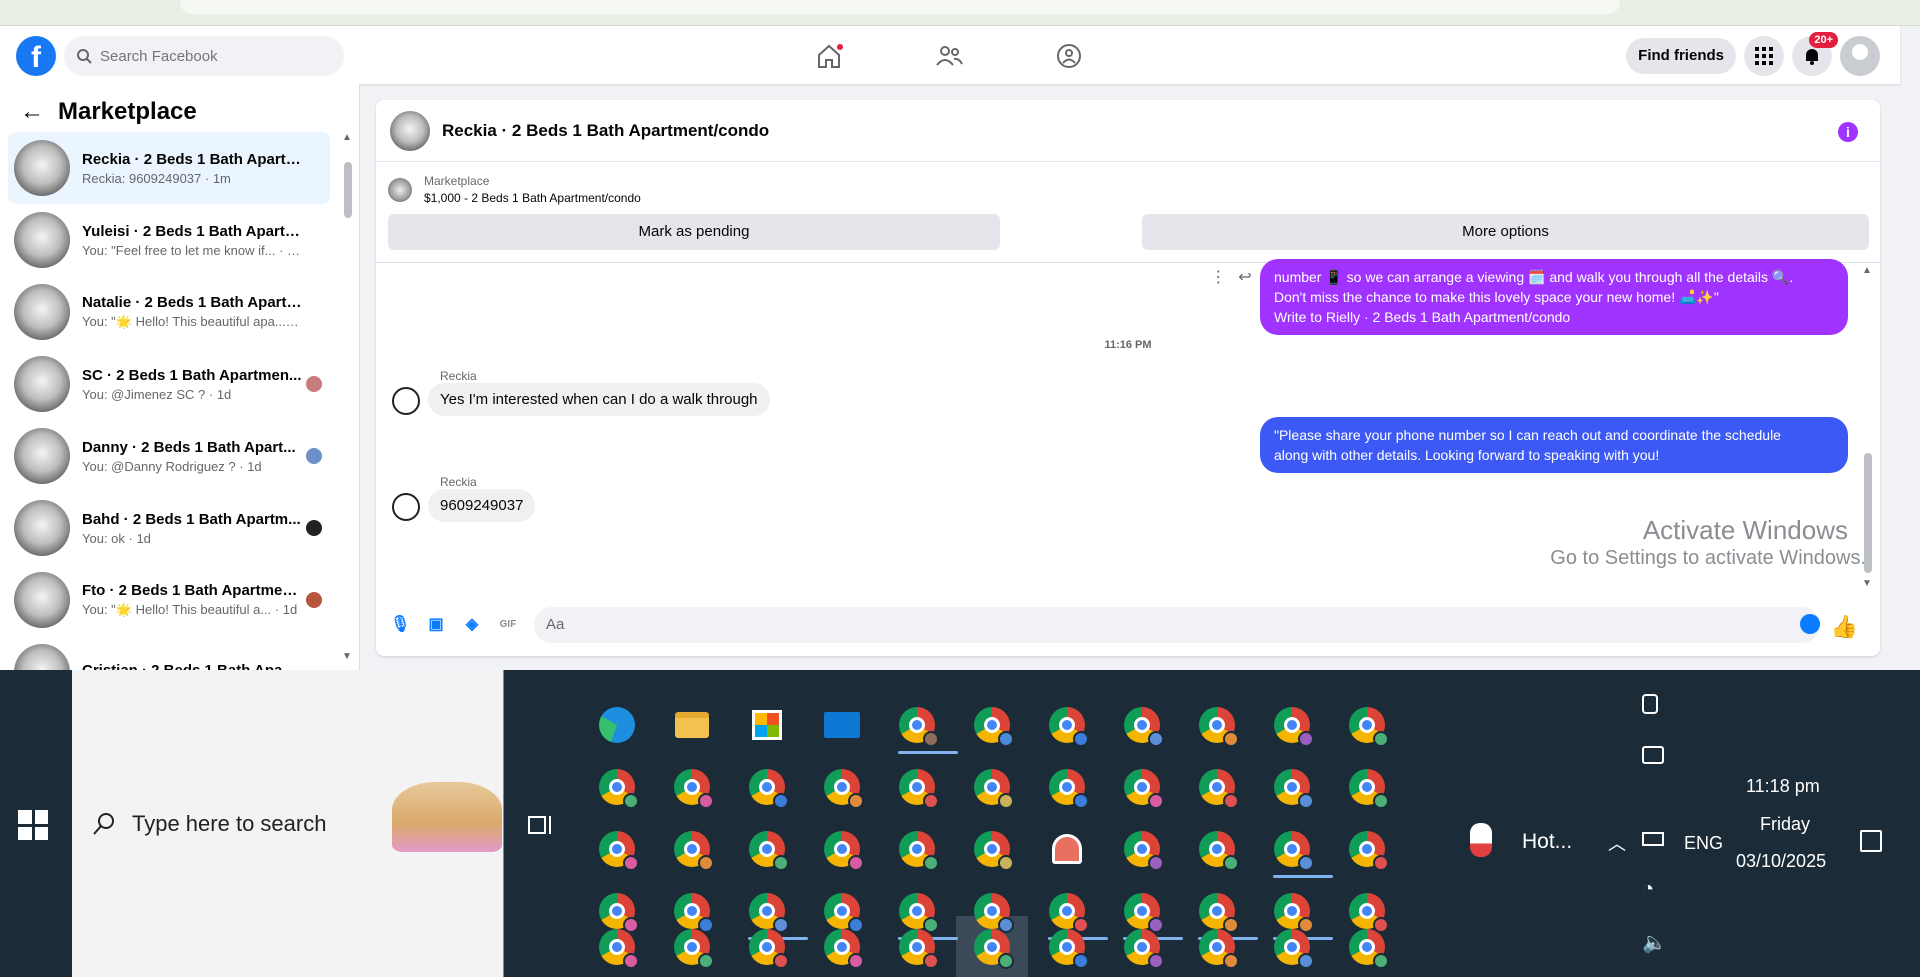 The width and height of the screenshot is (1920, 977). I want to click on clock-date: 03/10/2025, so click(1781, 861).